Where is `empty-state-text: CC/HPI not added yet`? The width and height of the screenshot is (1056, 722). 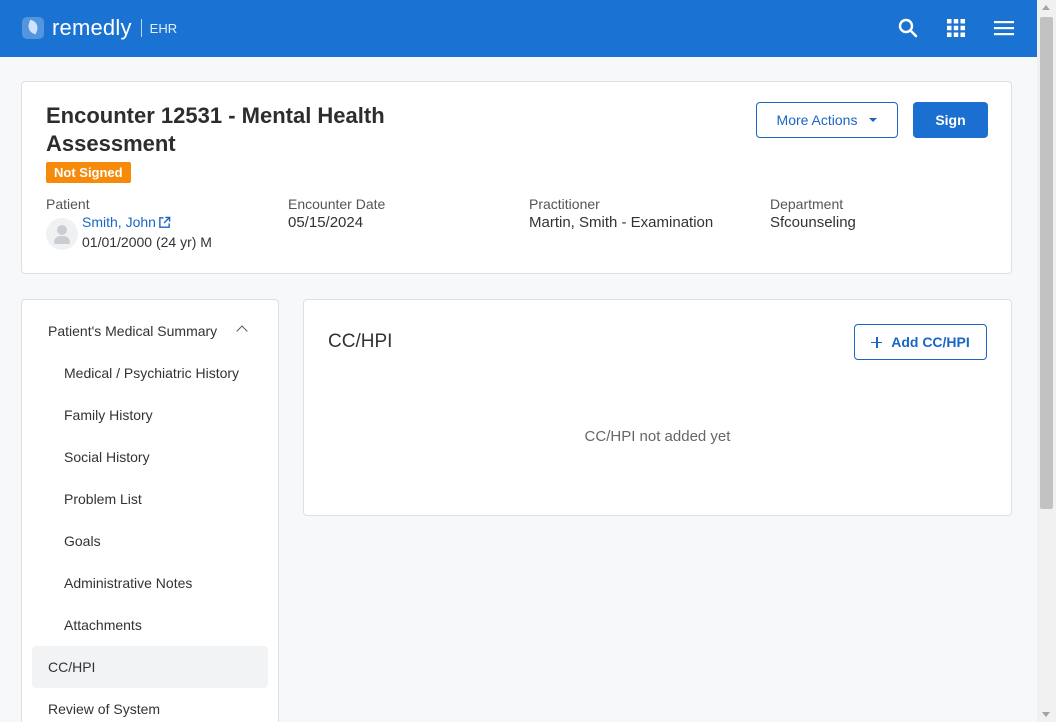 empty-state-text: CC/HPI not added yet is located at coordinates (657, 436).